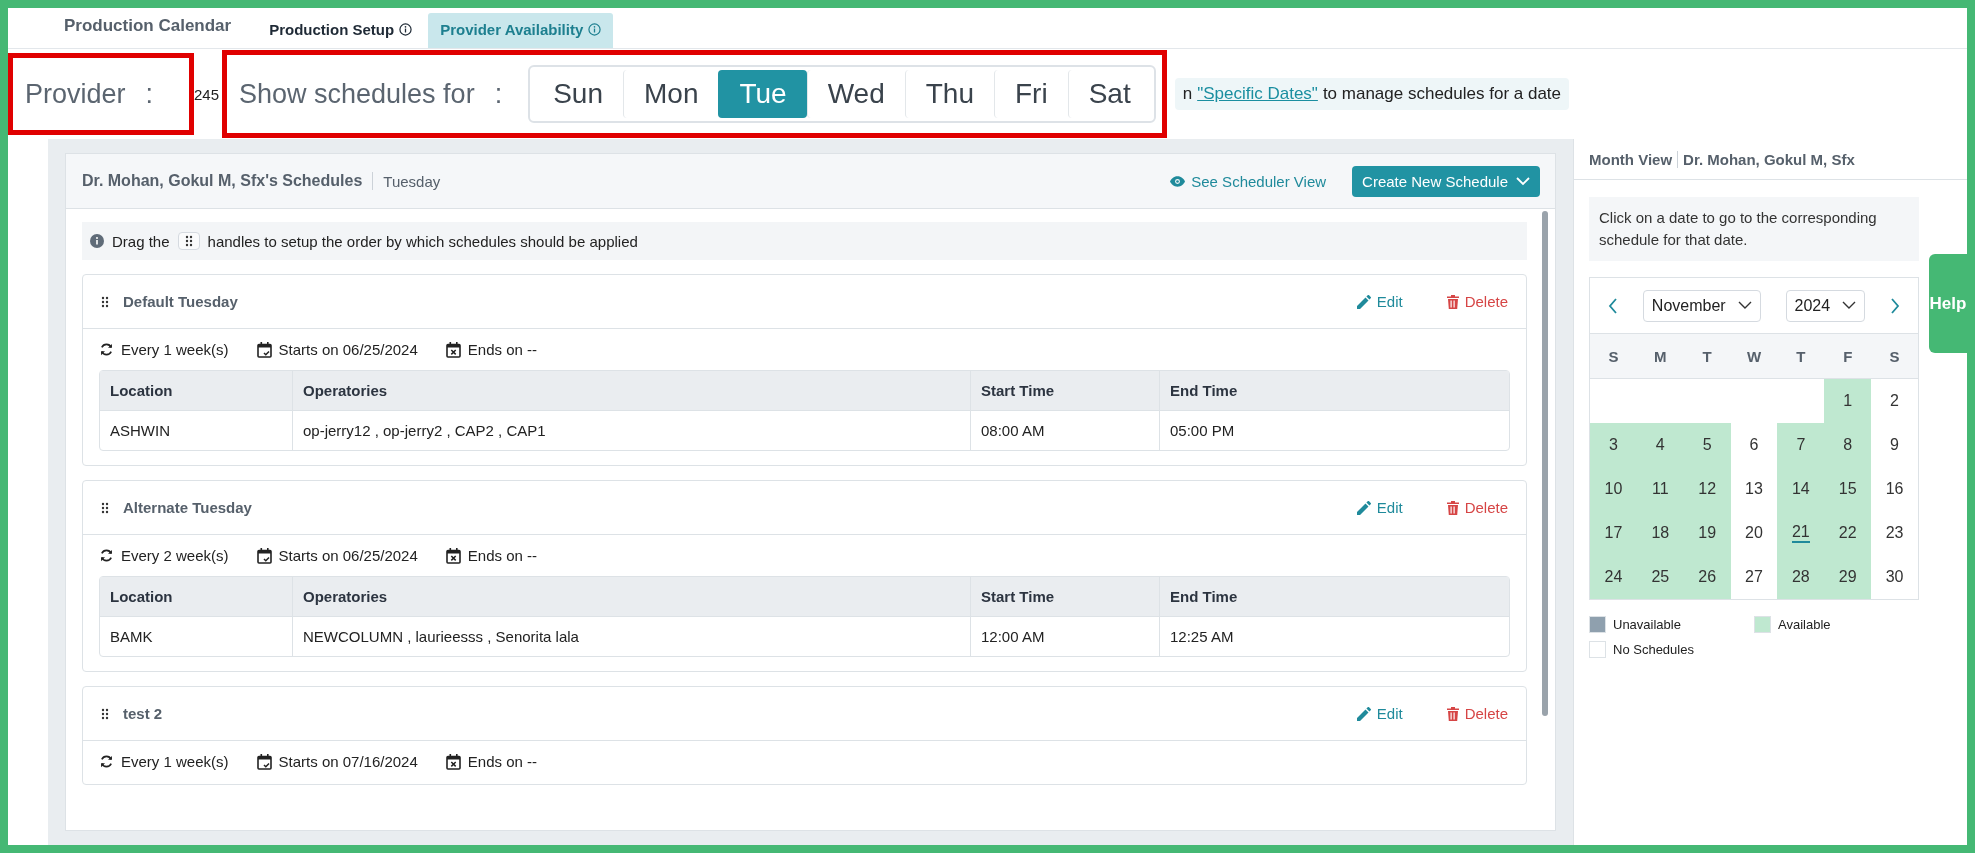 This screenshot has width=1975, height=853. What do you see at coordinates (228, 181) in the screenshot?
I see `schedules-title: Dr. Mohan, Gokul M, Sfx's Schedules` at bounding box center [228, 181].